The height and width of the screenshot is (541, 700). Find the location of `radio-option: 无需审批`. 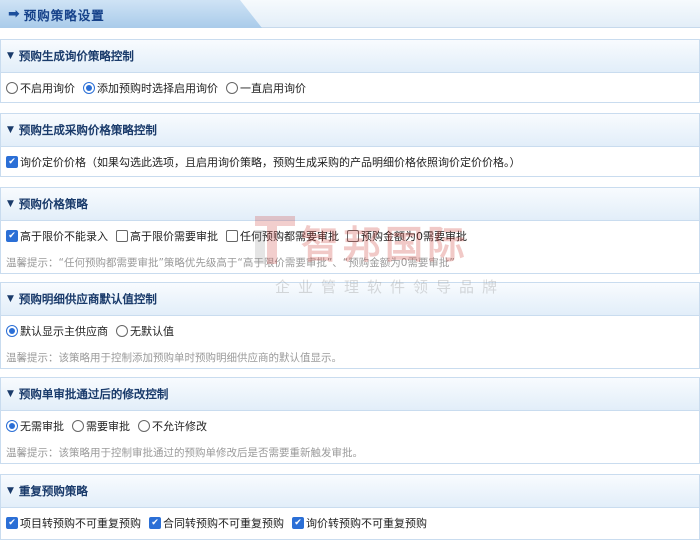

radio-option: 无需审批 is located at coordinates (35, 426).